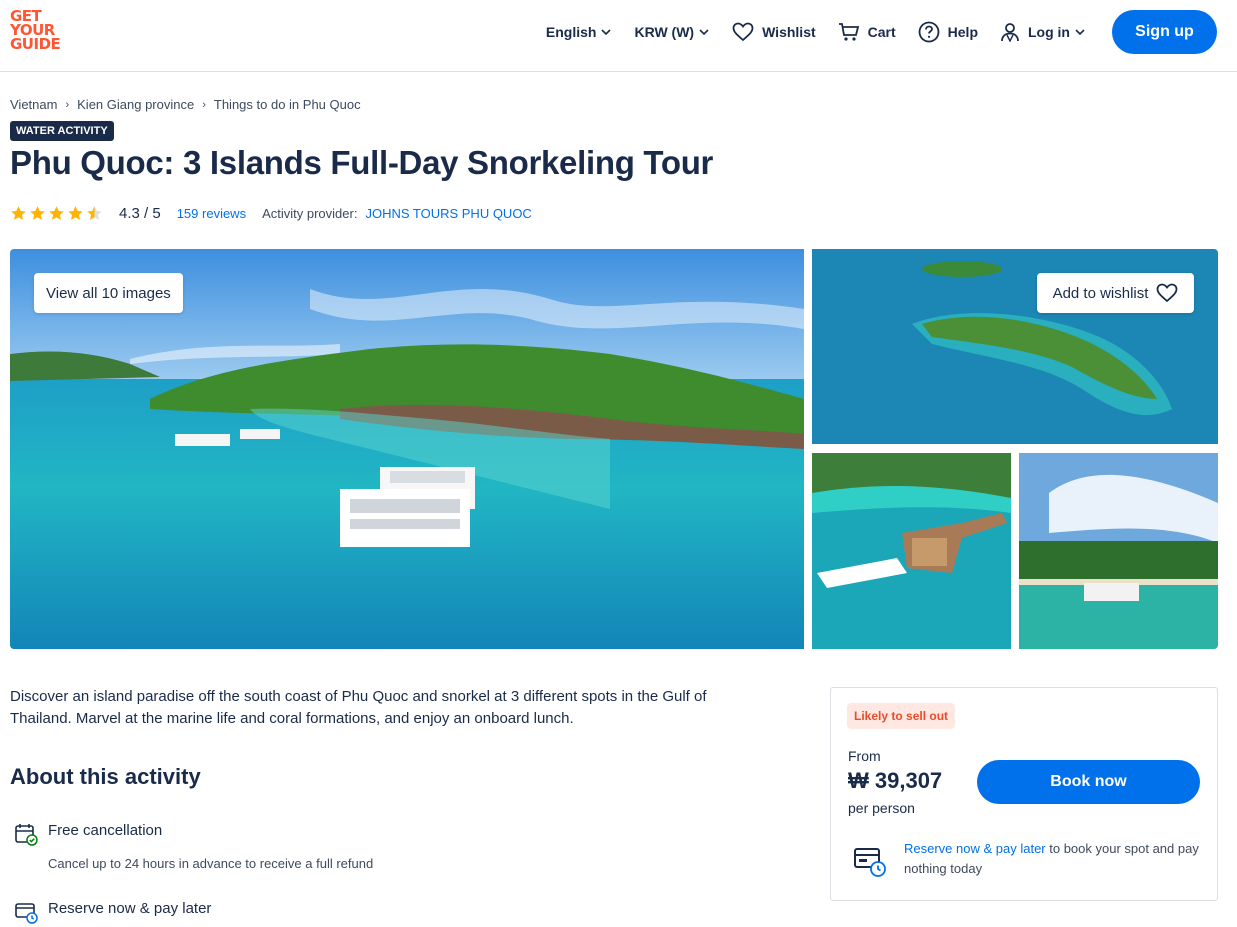  I want to click on beach-photo, so click(1118, 551).